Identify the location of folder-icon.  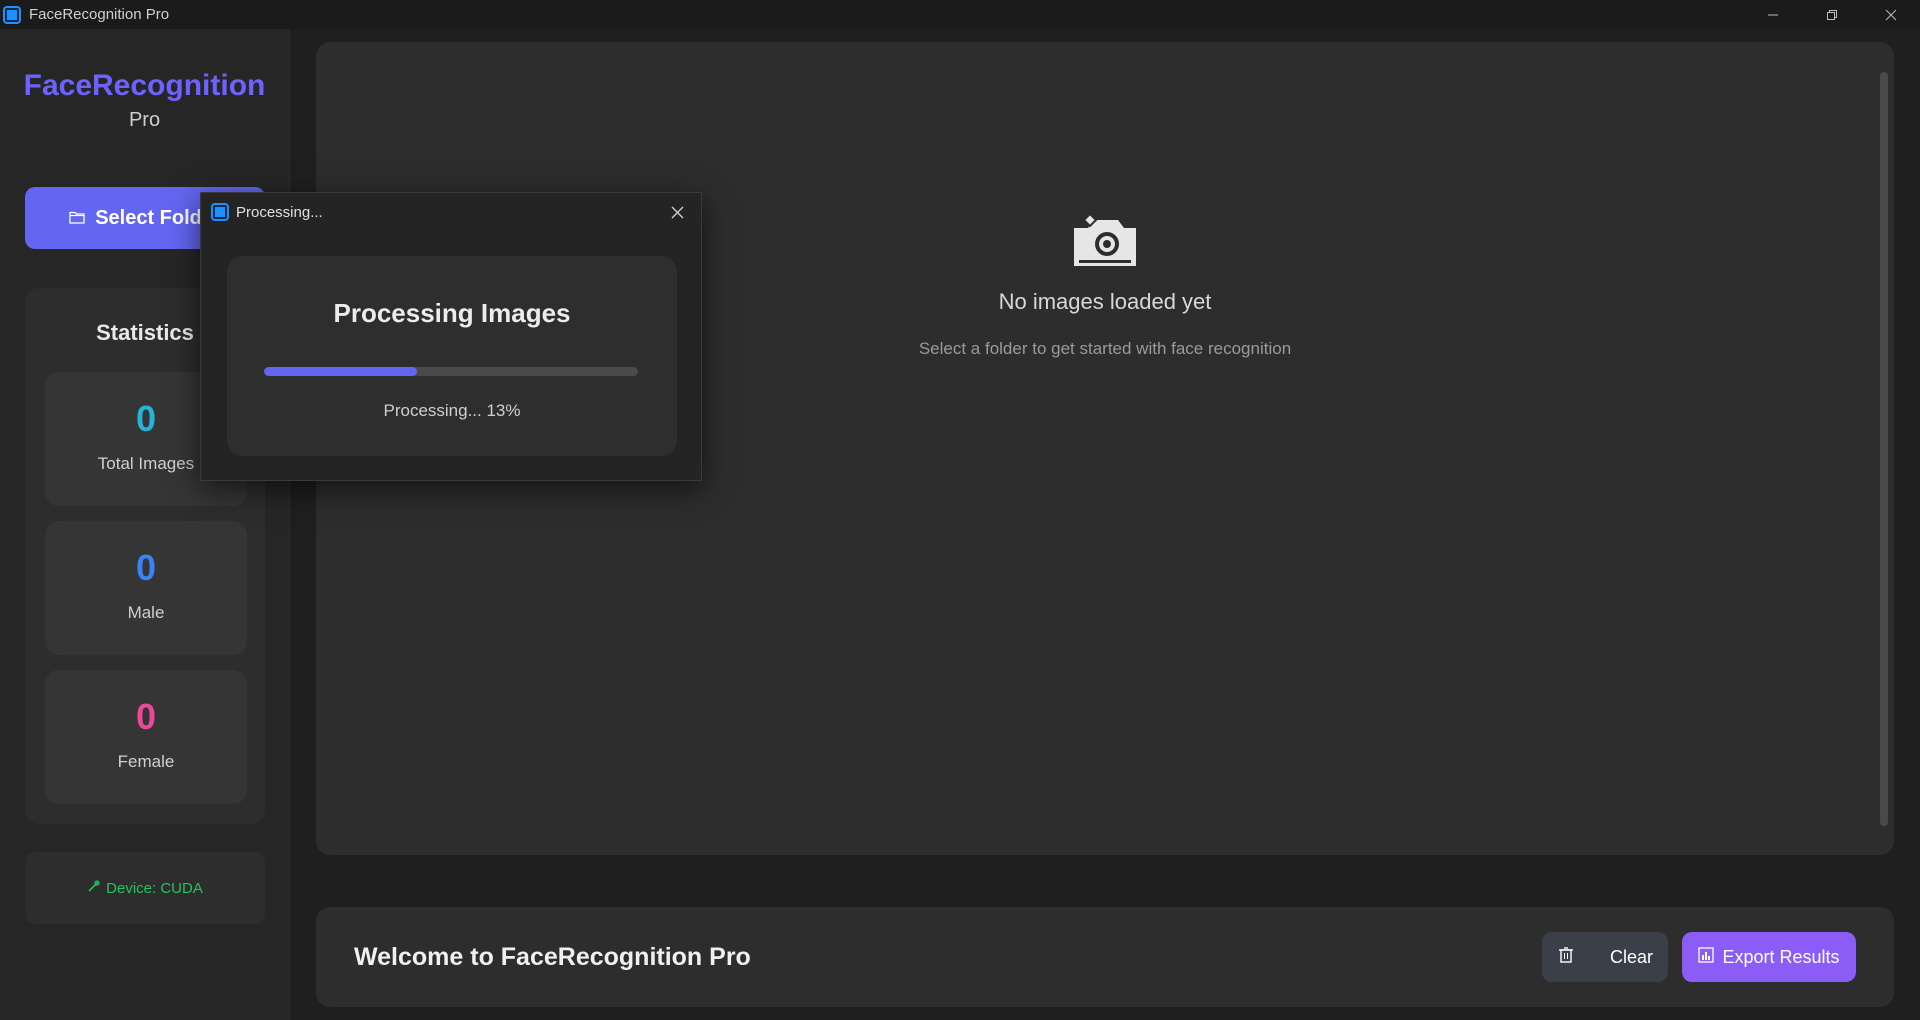
(77, 218).